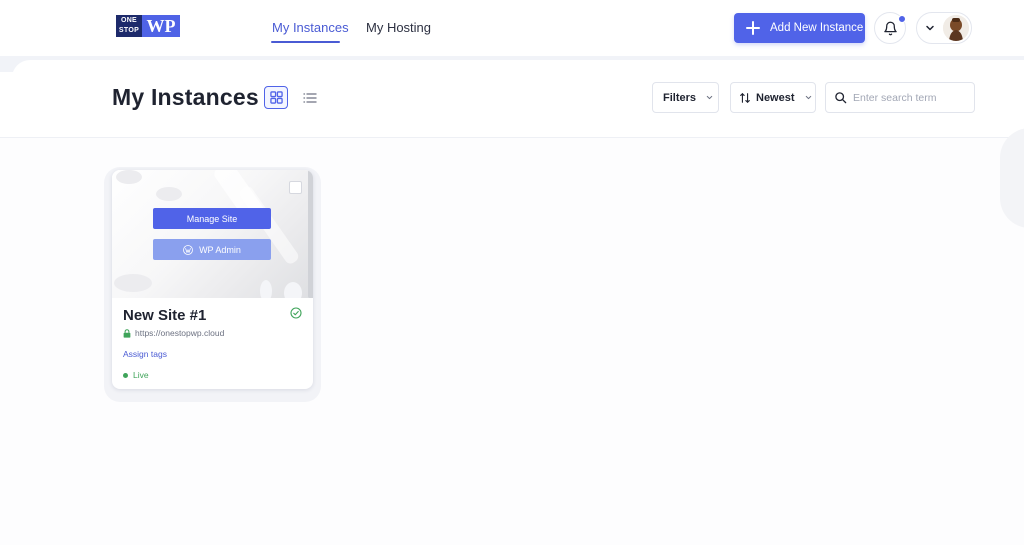 This screenshot has height=545, width=1024. I want to click on add-new-instance-label: Add New Instance, so click(817, 28).